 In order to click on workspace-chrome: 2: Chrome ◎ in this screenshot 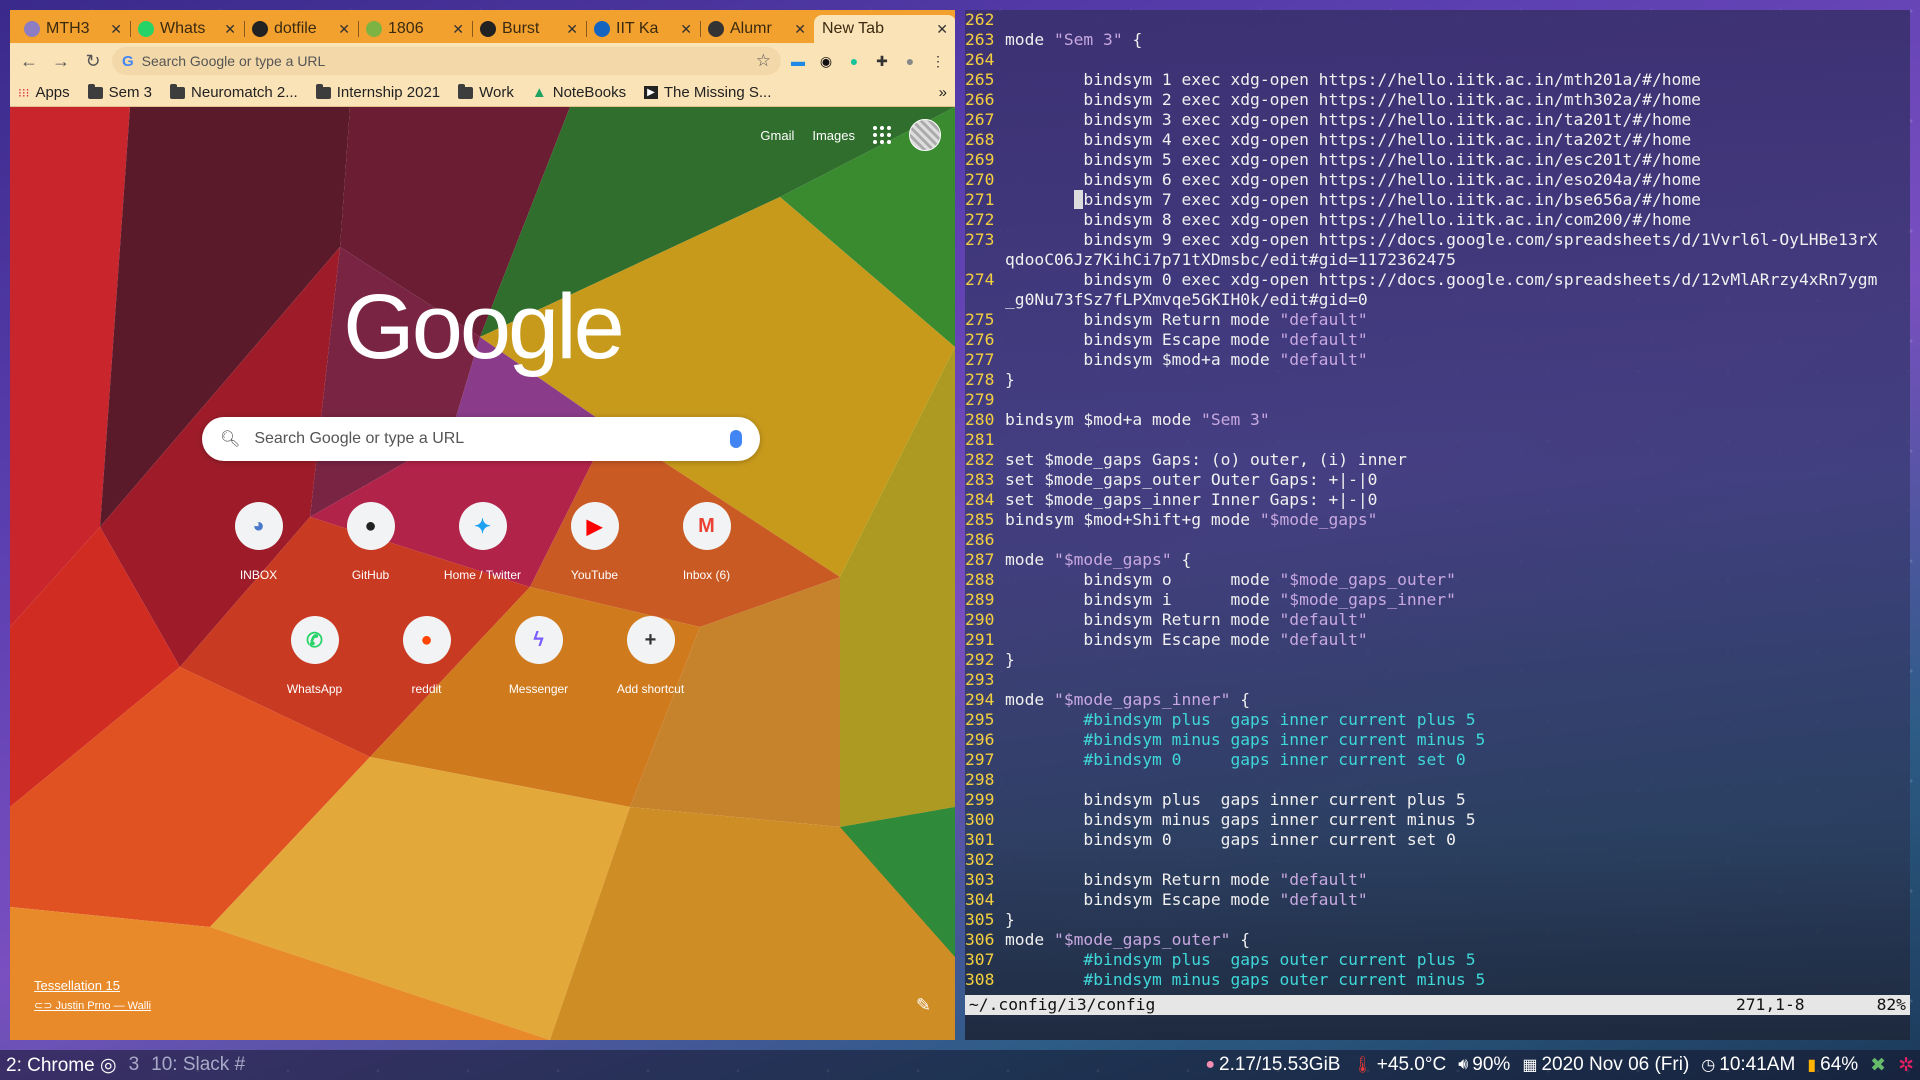, I will do `click(61, 1065)`.